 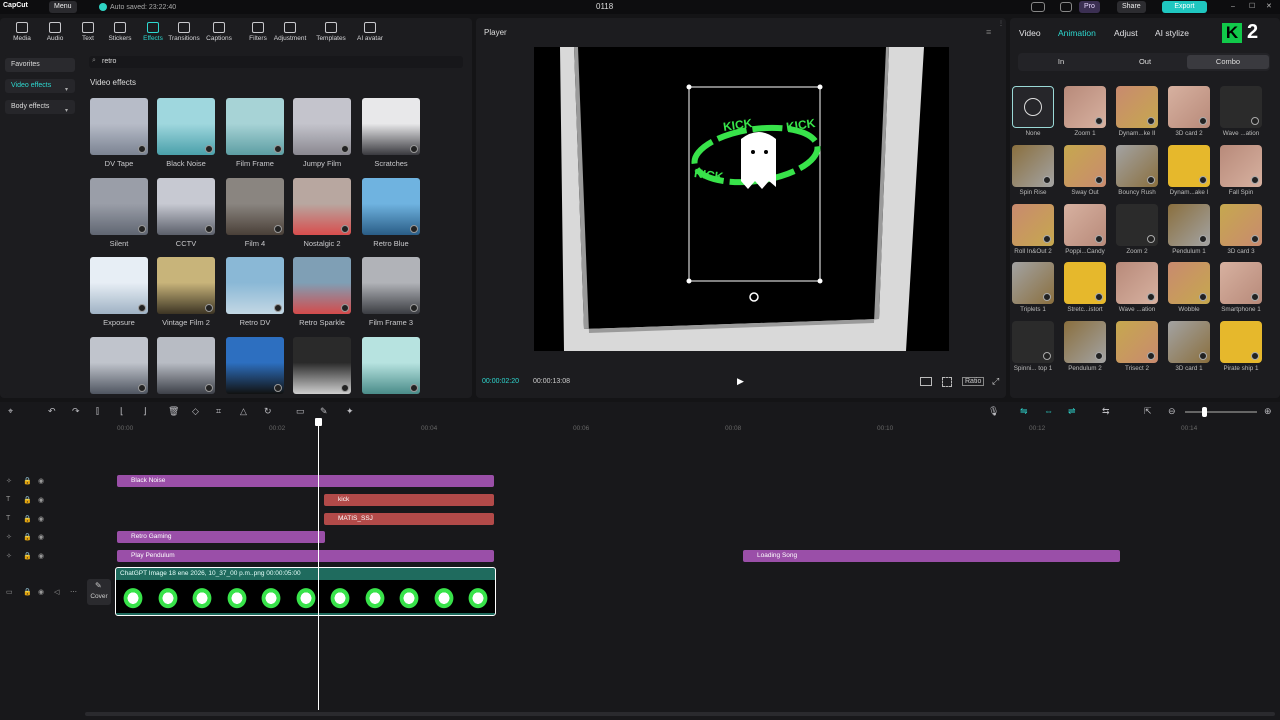 I want to click on playhead, so click(x=318, y=565).